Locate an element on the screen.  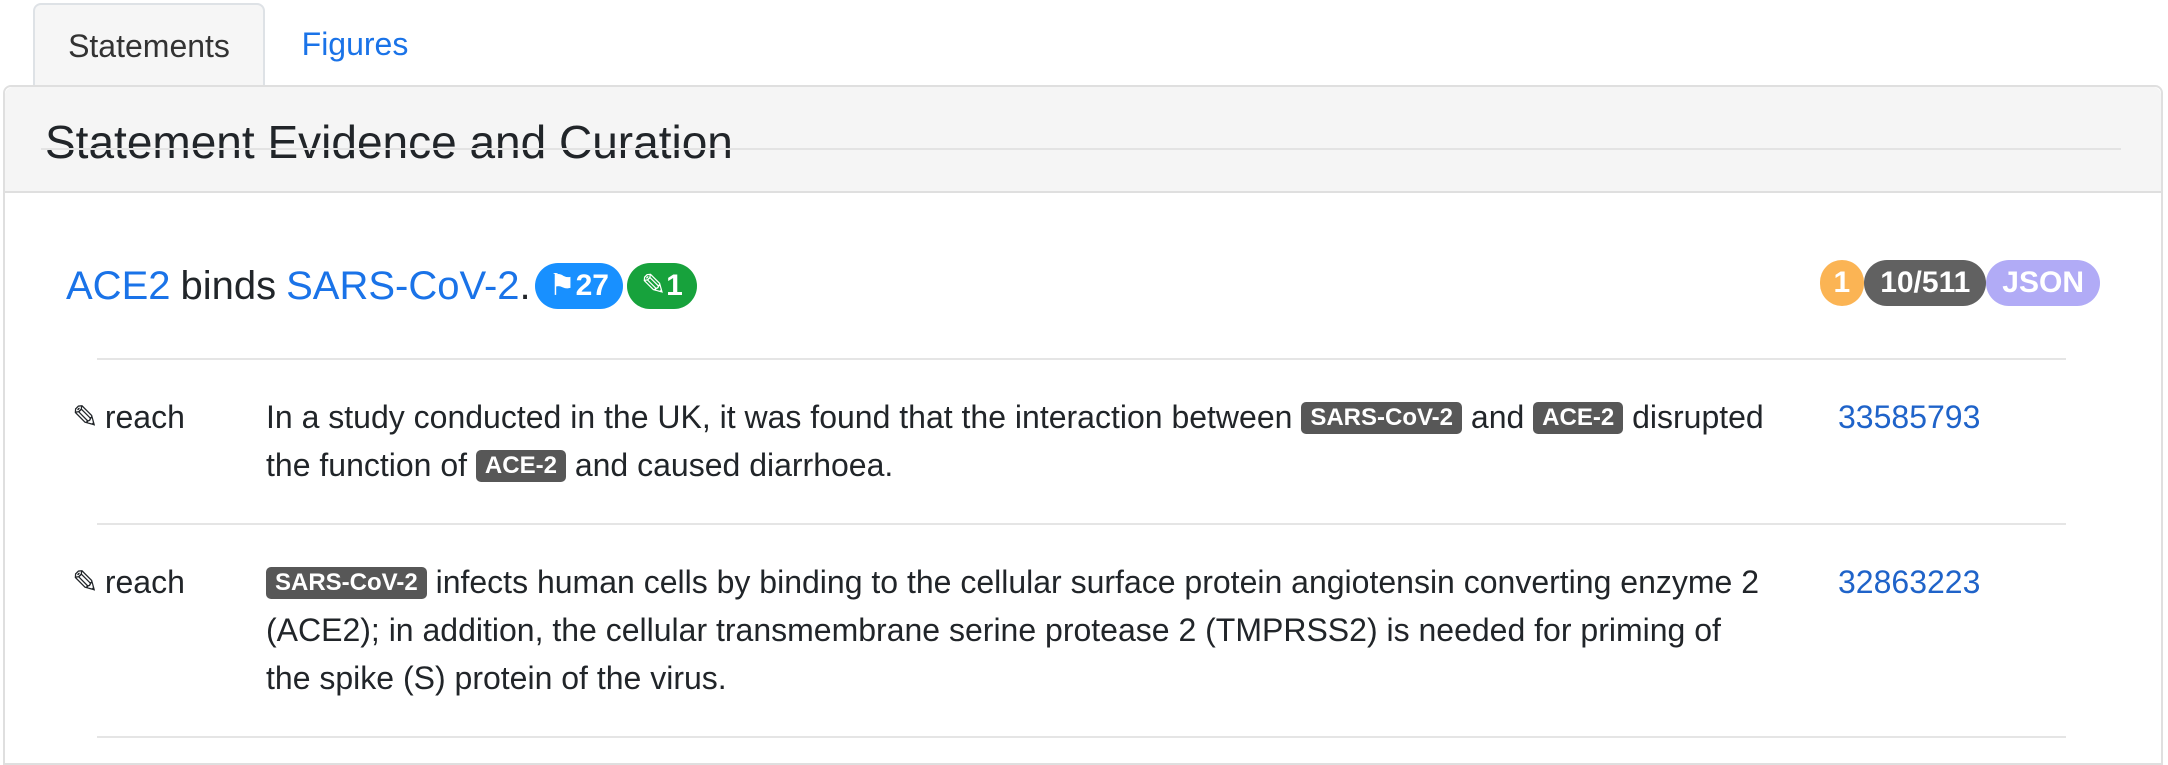
json-button: JSON is located at coordinates (2043, 283).